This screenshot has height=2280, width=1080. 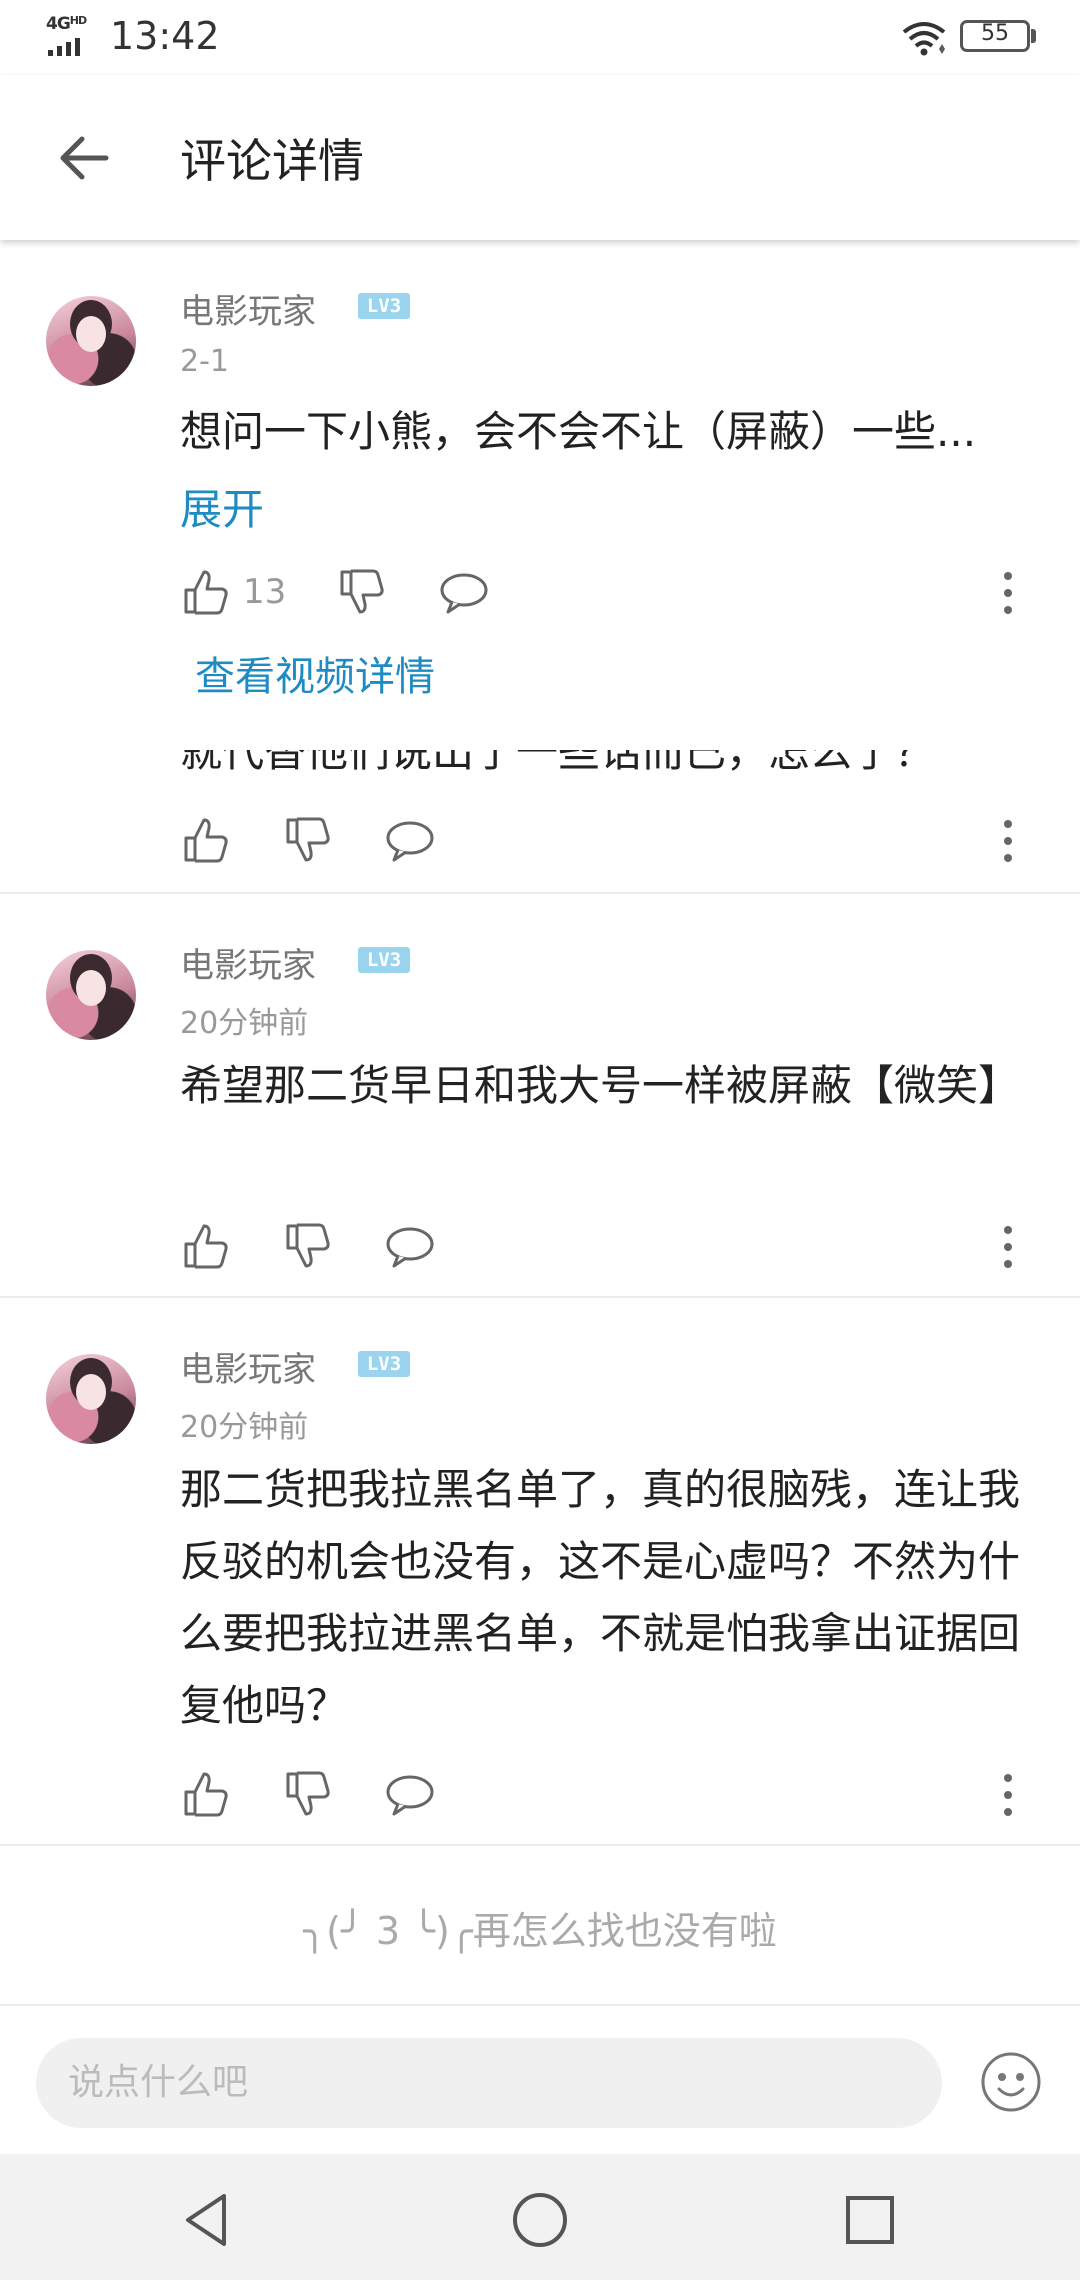 What do you see at coordinates (265, 592) in the screenshot?
I see `like-count: 13` at bounding box center [265, 592].